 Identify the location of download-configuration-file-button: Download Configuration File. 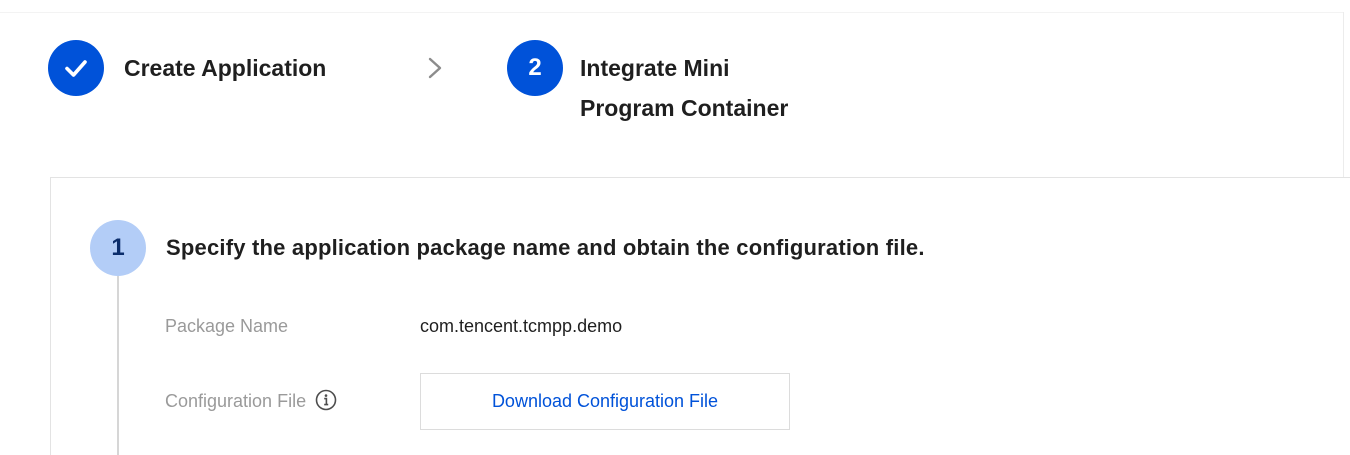
(605, 401).